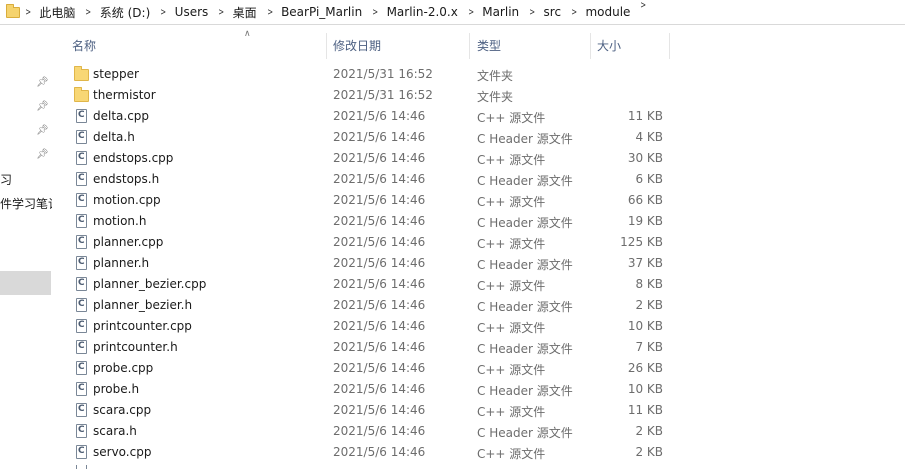  Describe the element at coordinates (232, 12) in the screenshot. I see `breadcrumb-item: > 桌面` at that location.